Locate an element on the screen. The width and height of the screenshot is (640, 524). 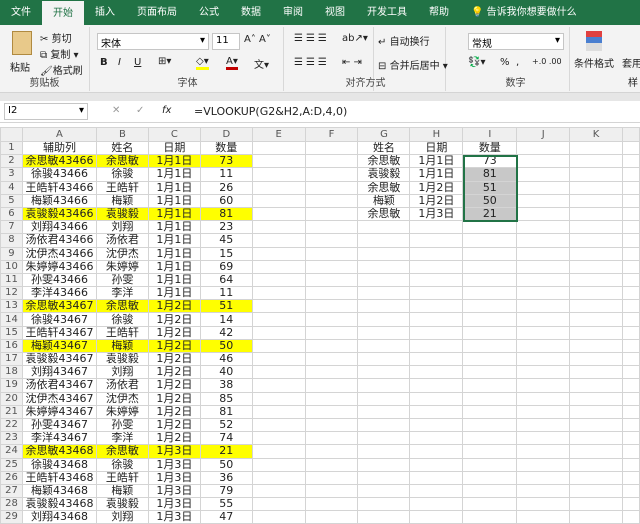
cell-B24: 余思敏 is located at coordinates (122, 451).